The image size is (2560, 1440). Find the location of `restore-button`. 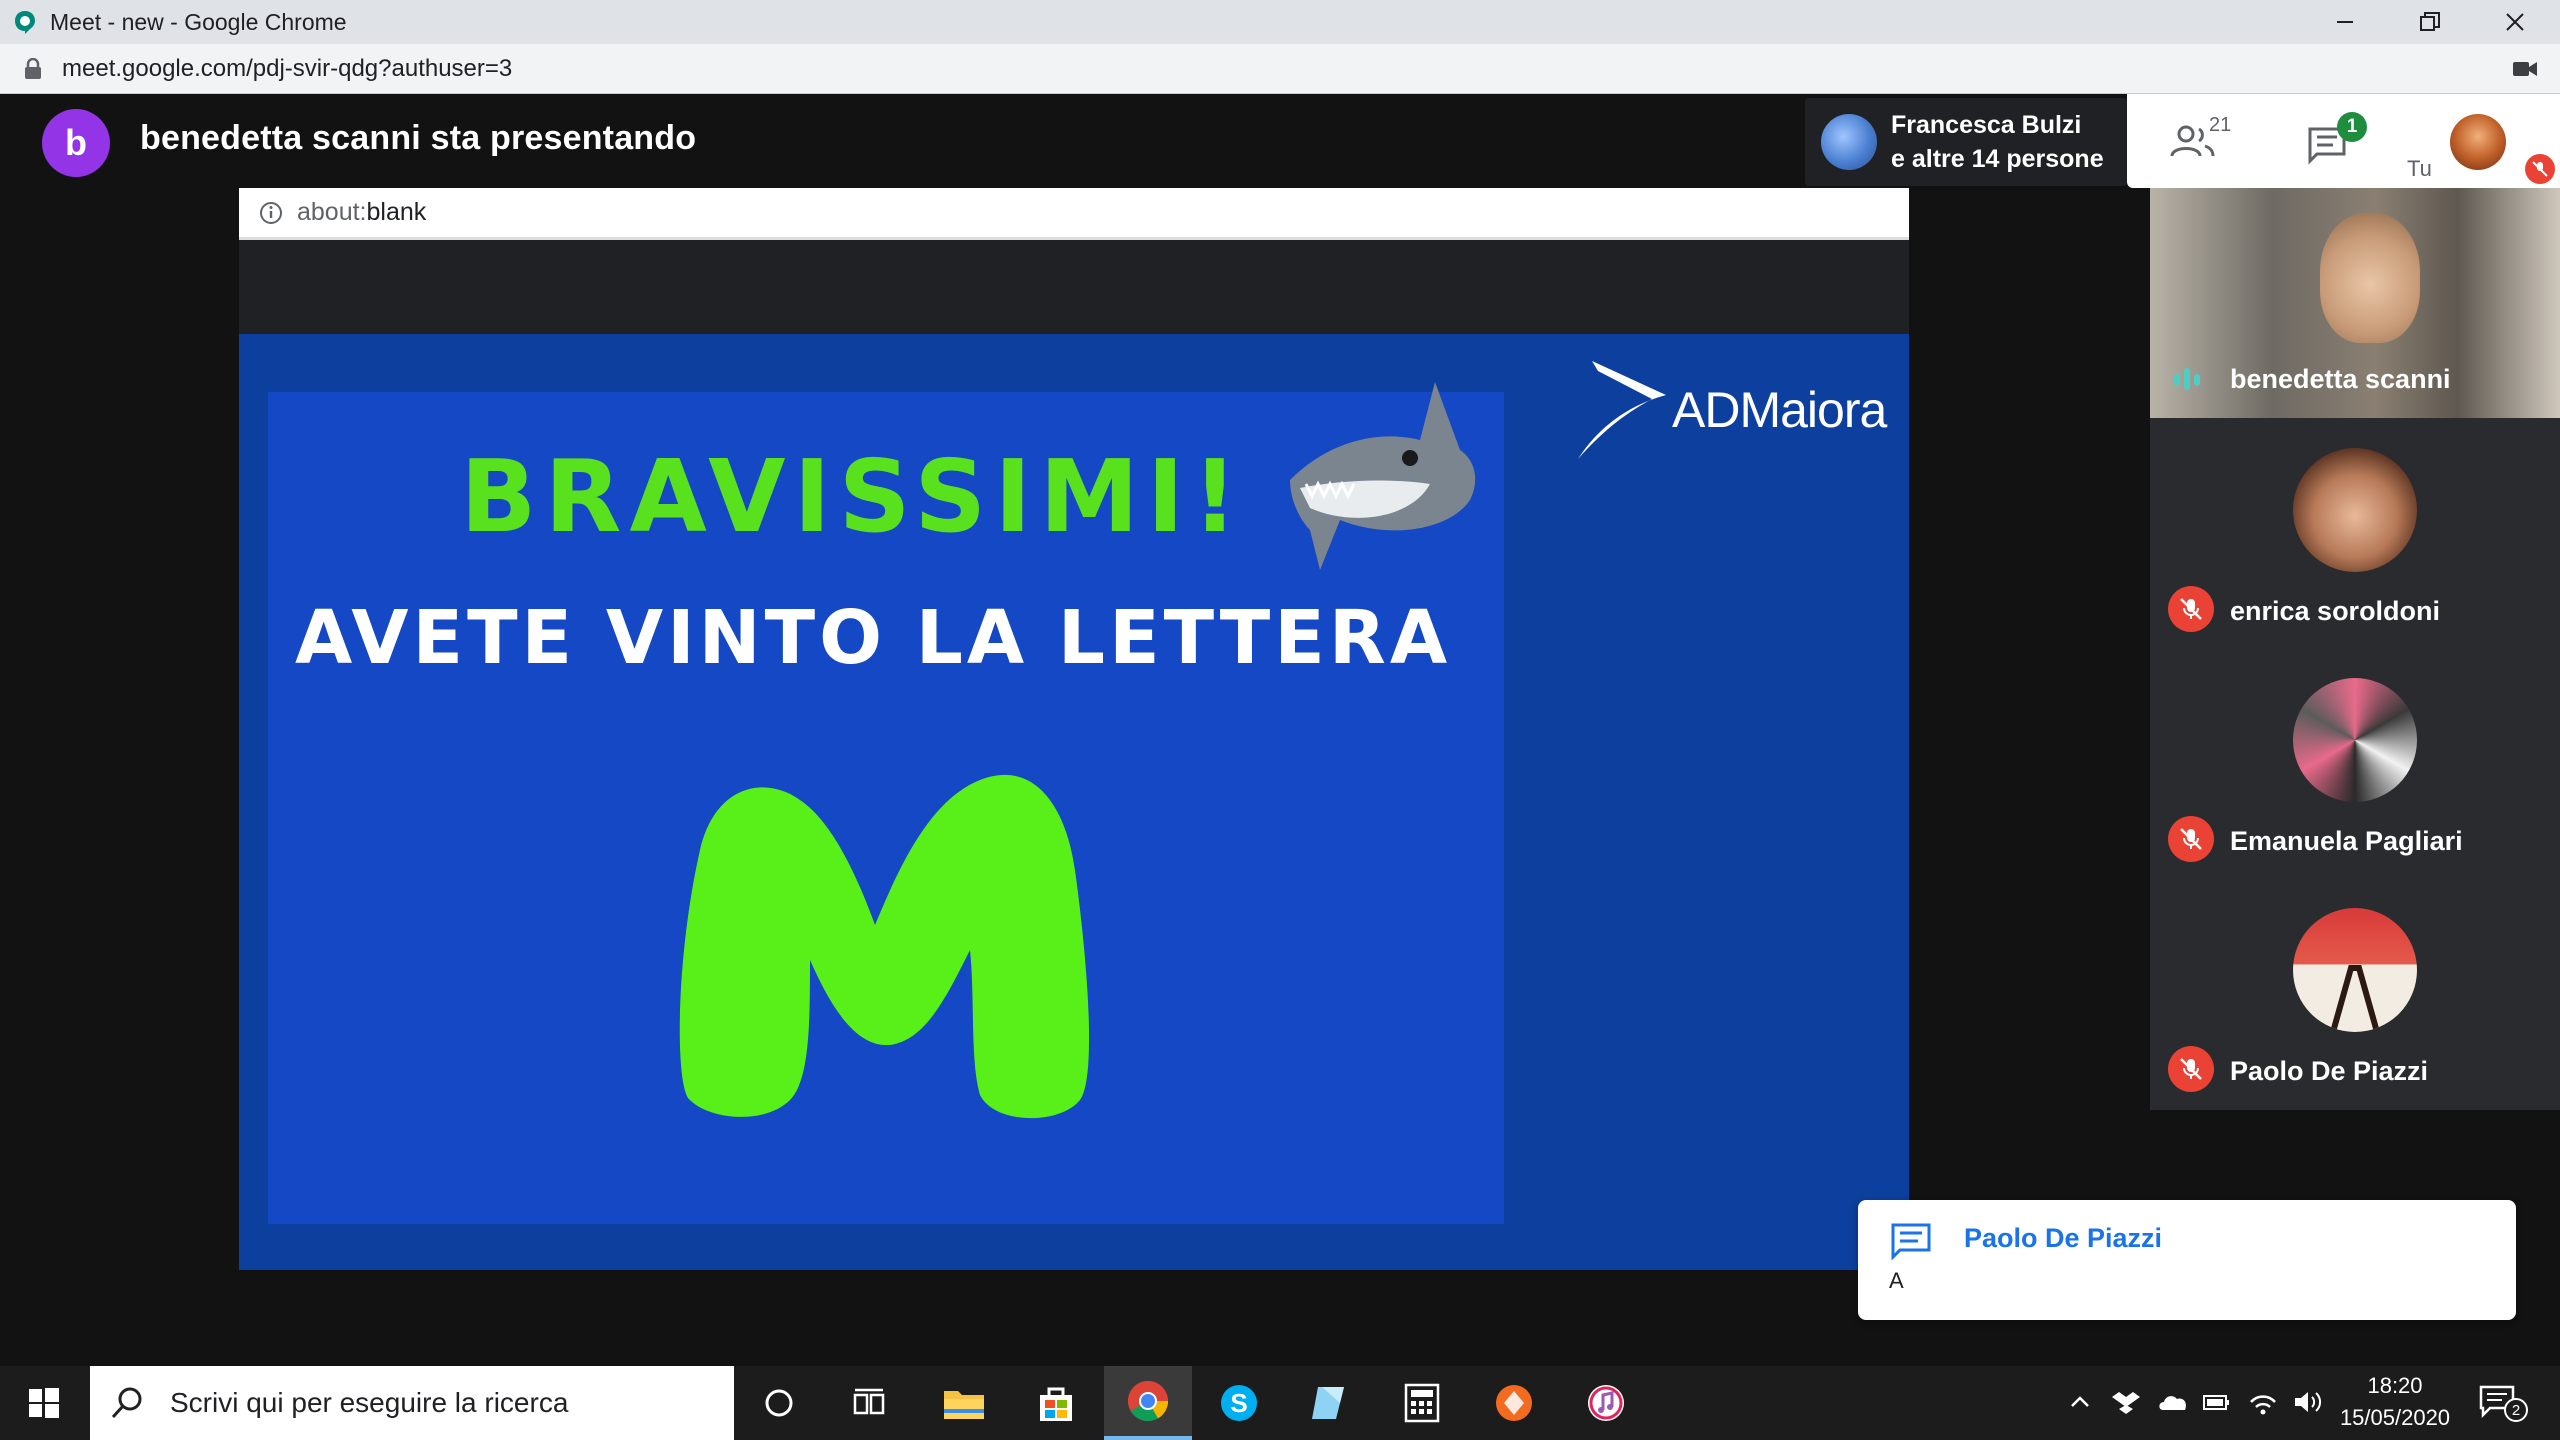

restore-button is located at coordinates (2430, 22).